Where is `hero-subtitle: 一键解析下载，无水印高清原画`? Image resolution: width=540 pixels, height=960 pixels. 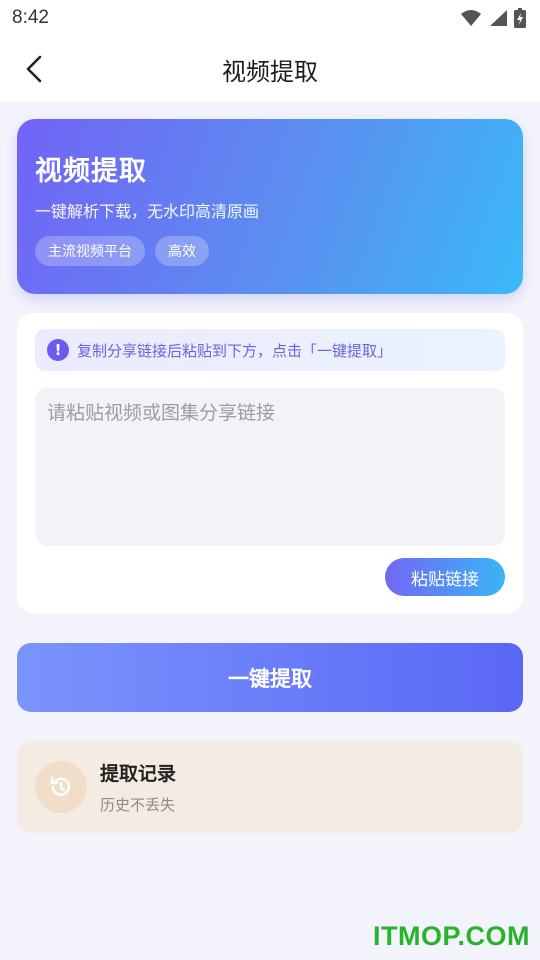 hero-subtitle: 一键解析下载，无水印高清原画 is located at coordinates (147, 211).